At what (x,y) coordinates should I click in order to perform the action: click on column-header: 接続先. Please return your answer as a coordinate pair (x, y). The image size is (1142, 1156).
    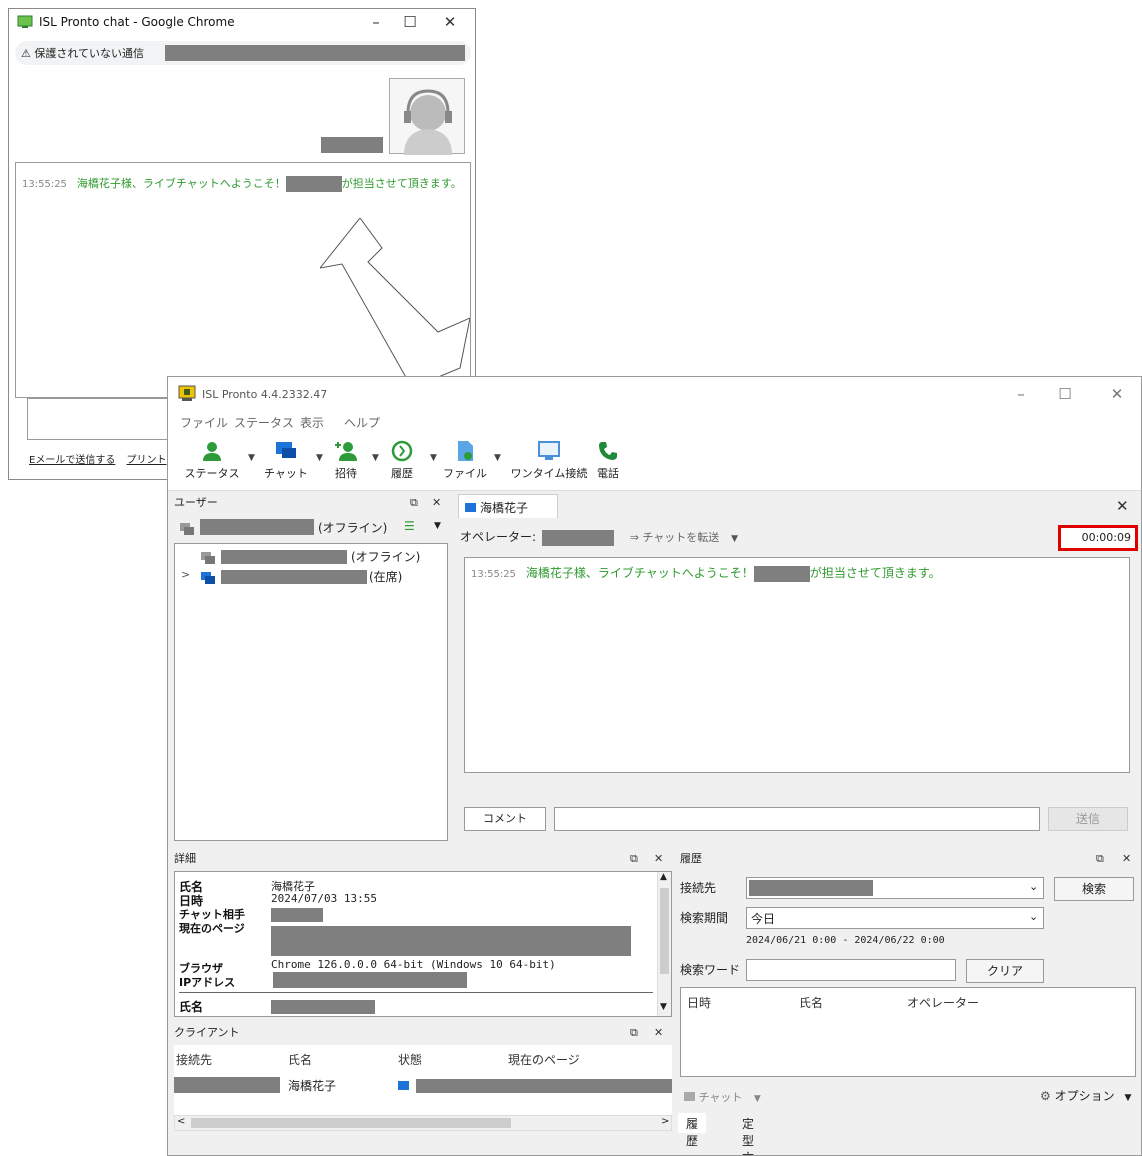
    Looking at the image, I should click on (194, 1059).